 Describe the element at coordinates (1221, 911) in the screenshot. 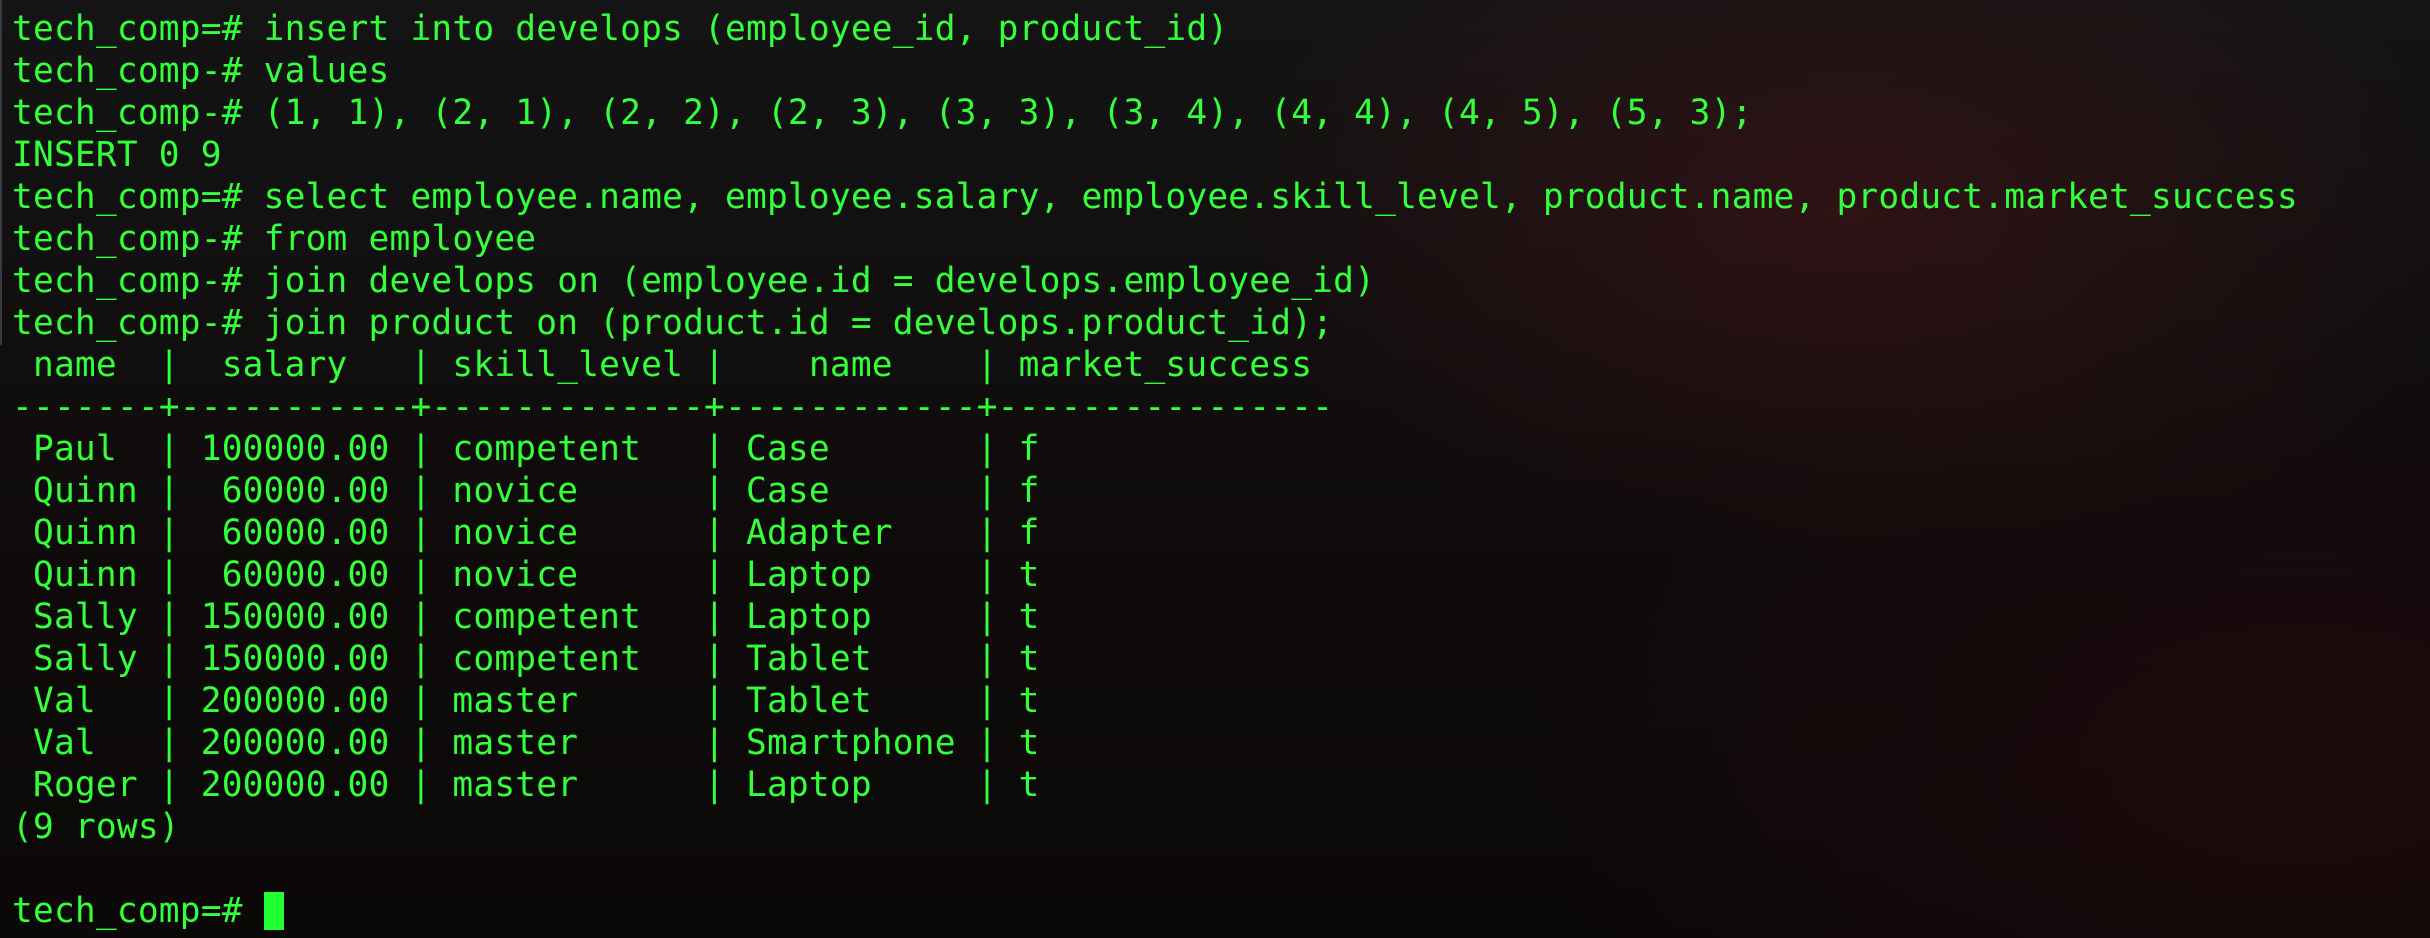

I see `active-prompt-line: tech_comp=#` at that location.